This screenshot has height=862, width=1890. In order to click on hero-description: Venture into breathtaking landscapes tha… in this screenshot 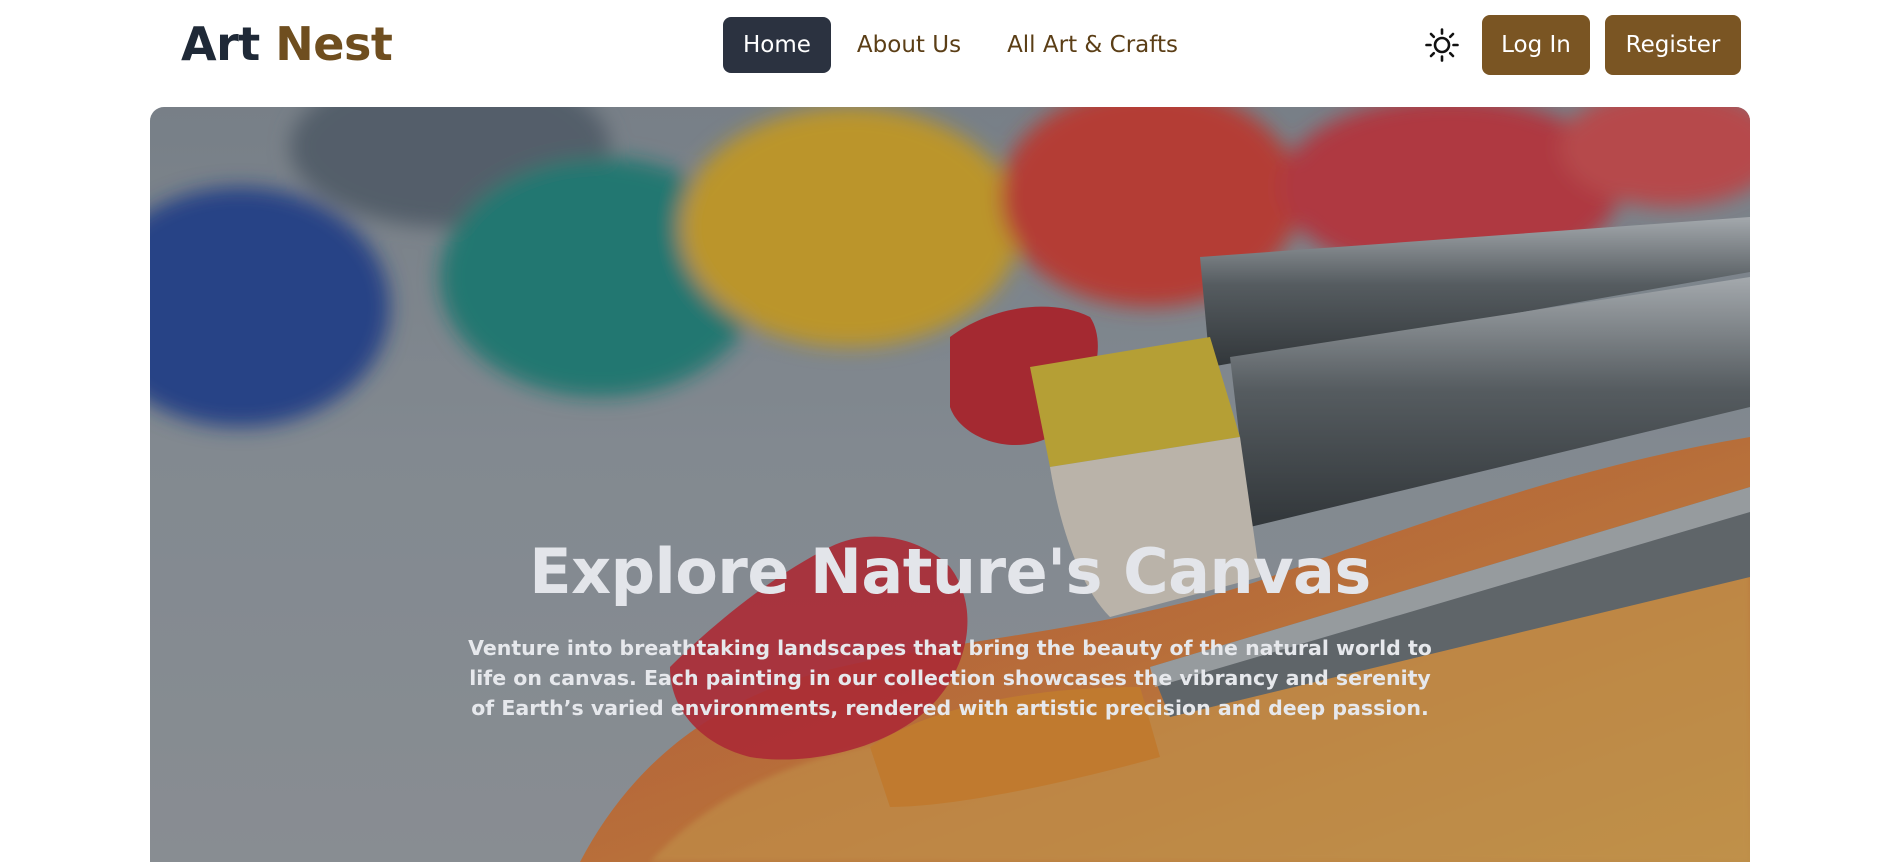, I will do `click(950, 678)`.